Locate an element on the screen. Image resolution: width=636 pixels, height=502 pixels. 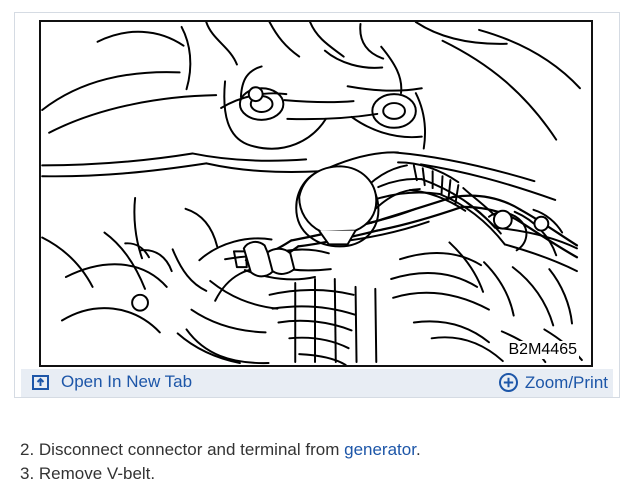
zoom-print-link: Zoom/Print is located at coordinates (553, 382).